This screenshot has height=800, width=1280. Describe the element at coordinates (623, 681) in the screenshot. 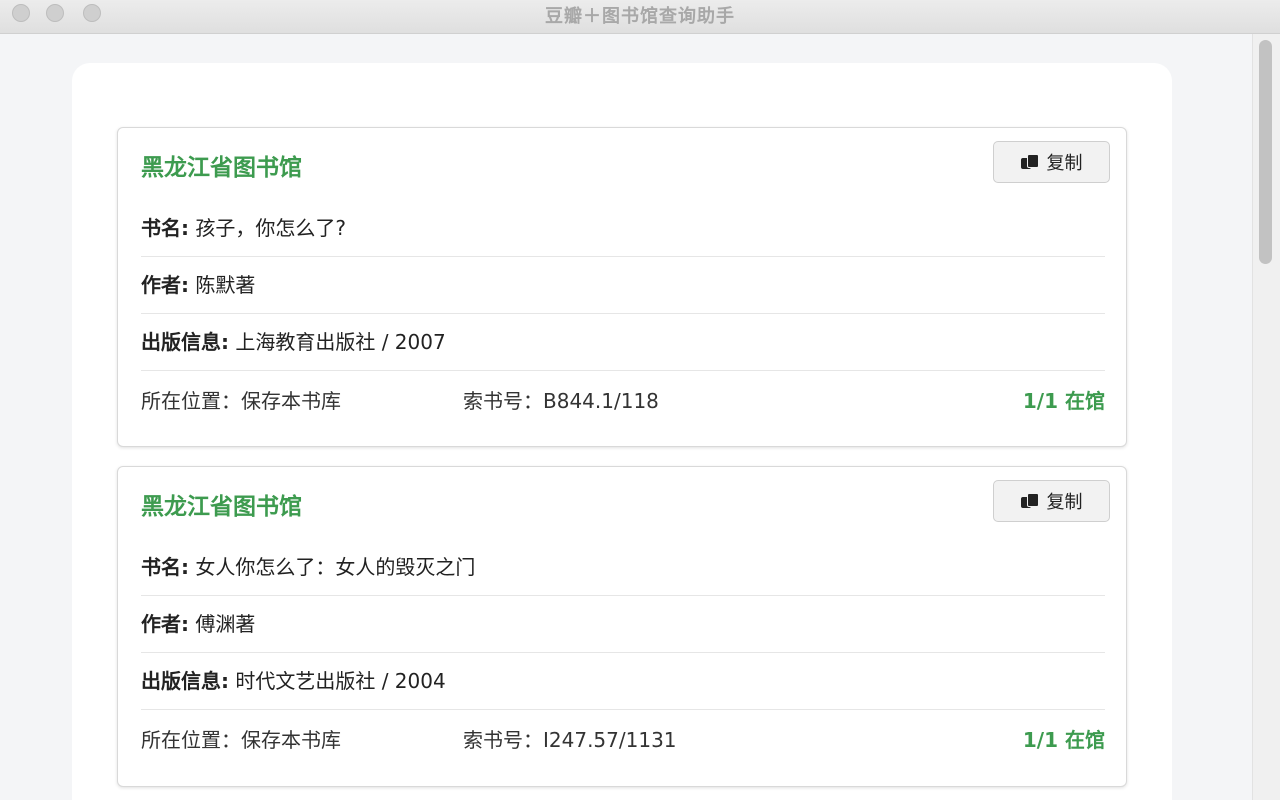

I see `publication-row: 出版信息: 时代文艺出版社 / 2004` at that location.